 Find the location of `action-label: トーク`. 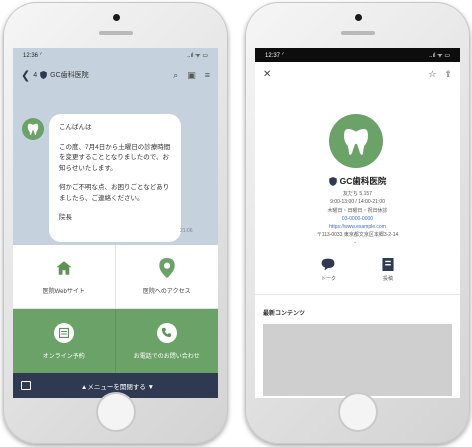

action-label: トーク is located at coordinates (328, 279).